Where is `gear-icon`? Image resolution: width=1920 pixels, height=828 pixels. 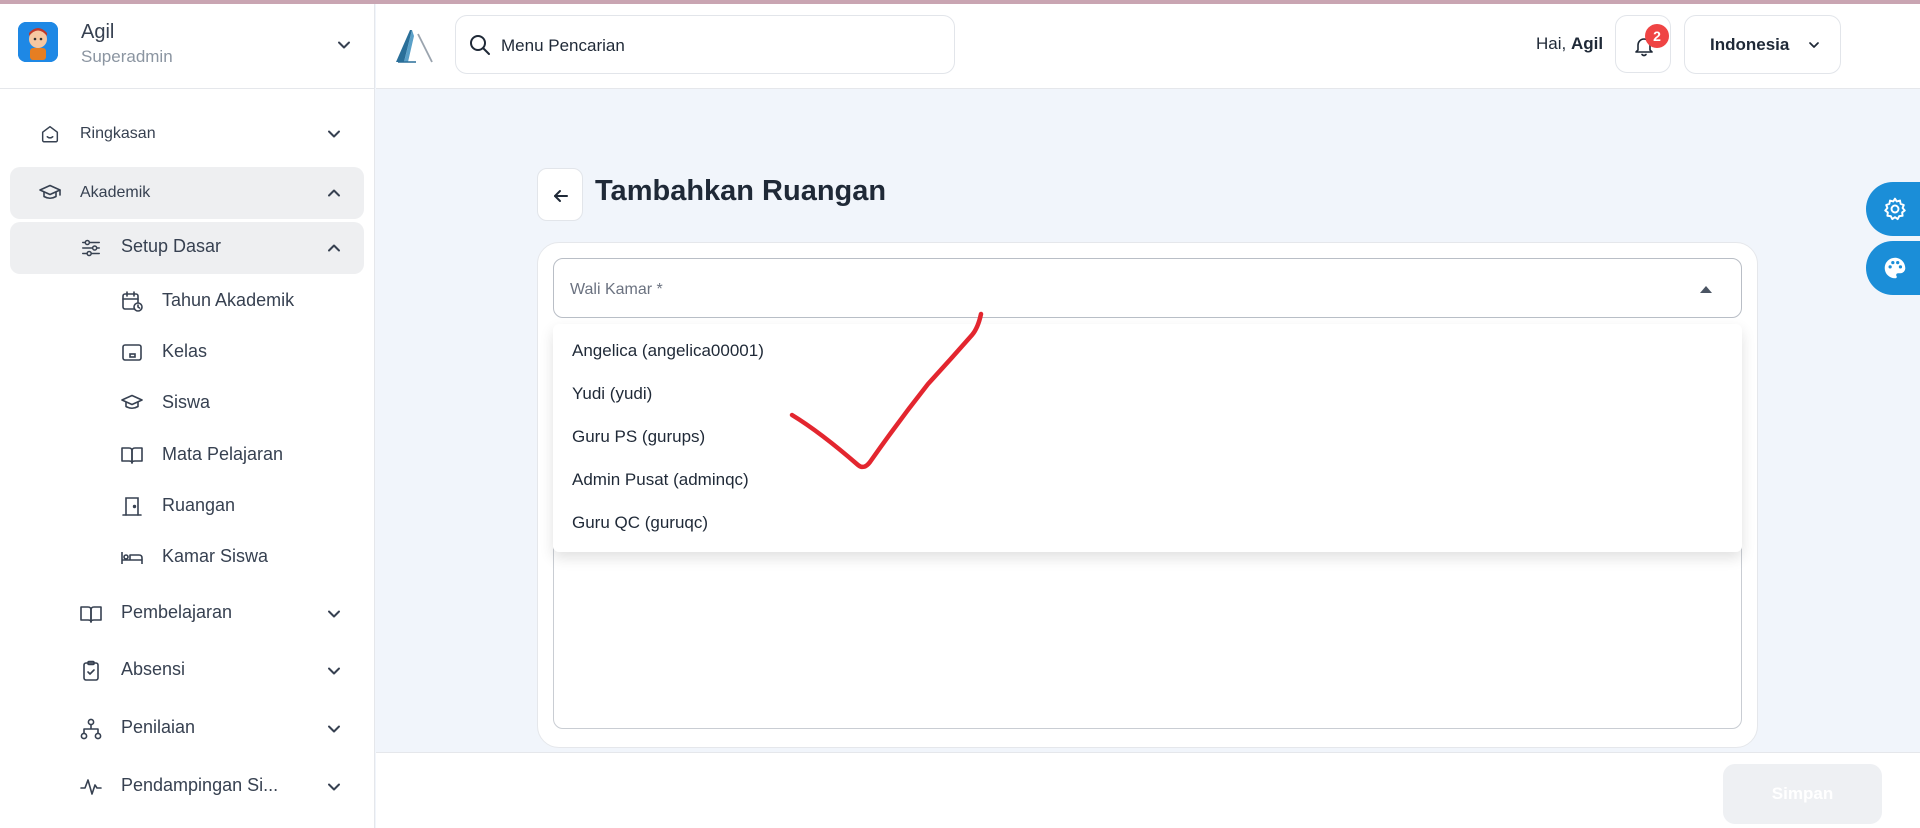
gear-icon is located at coordinates (1895, 209).